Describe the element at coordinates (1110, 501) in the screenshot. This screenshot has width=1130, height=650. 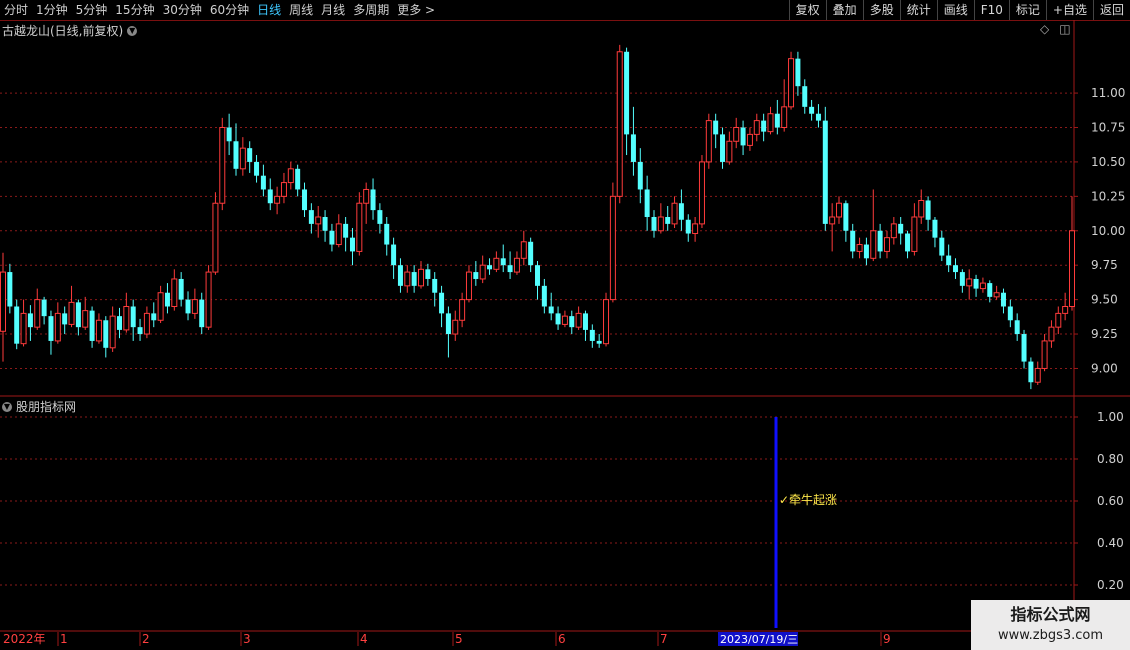
I see `indicator-label: 0.60` at that location.